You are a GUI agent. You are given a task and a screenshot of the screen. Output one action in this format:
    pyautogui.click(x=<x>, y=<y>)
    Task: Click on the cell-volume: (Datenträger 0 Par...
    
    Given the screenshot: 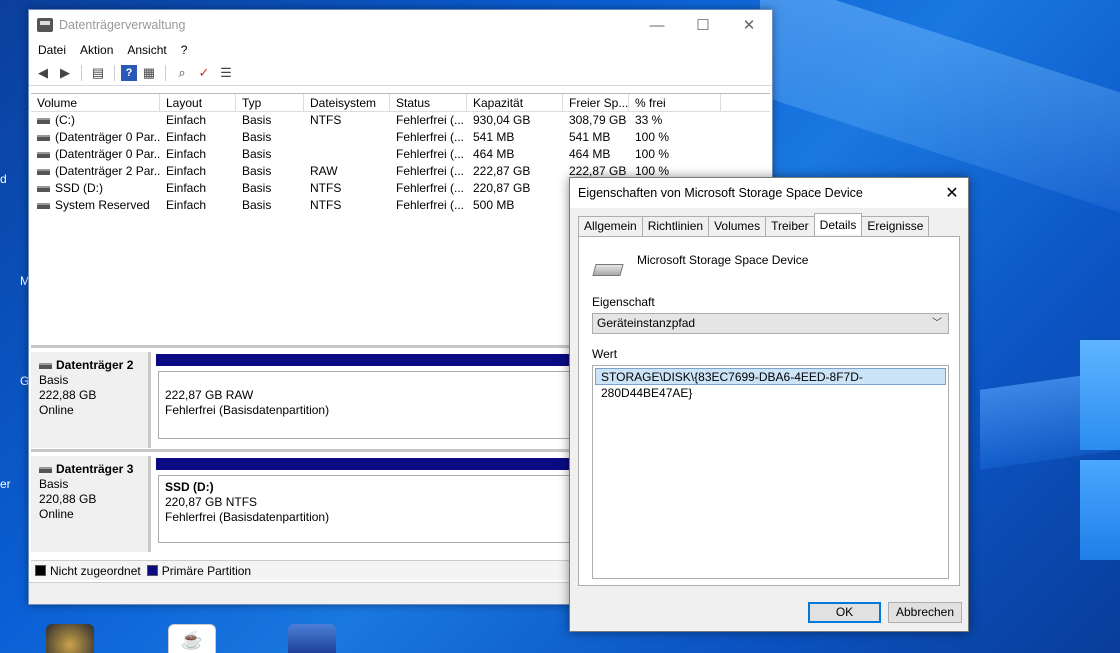 What is the action you would take?
    pyautogui.click(x=95, y=137)
    